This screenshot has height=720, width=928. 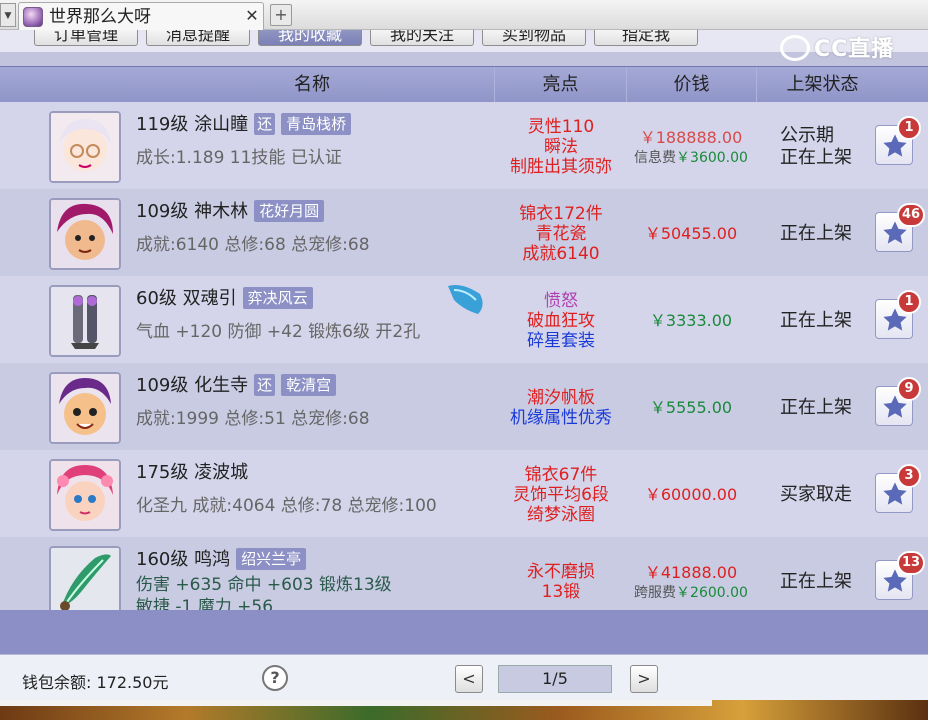 What do you see at coordinates (560, 85) in the screenshot?
I see `header-highlight: 亮点` at bounding box center [560, 85].